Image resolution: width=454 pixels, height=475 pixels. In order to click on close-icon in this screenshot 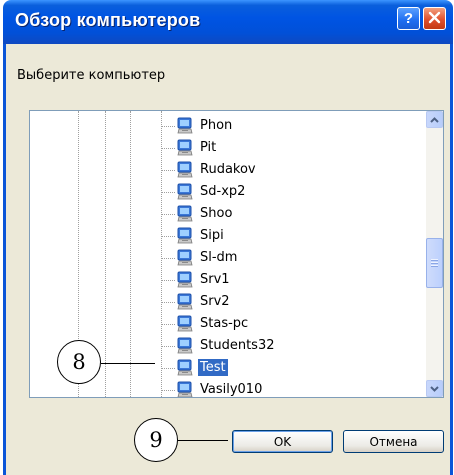, I will do `click(434, 18)`.